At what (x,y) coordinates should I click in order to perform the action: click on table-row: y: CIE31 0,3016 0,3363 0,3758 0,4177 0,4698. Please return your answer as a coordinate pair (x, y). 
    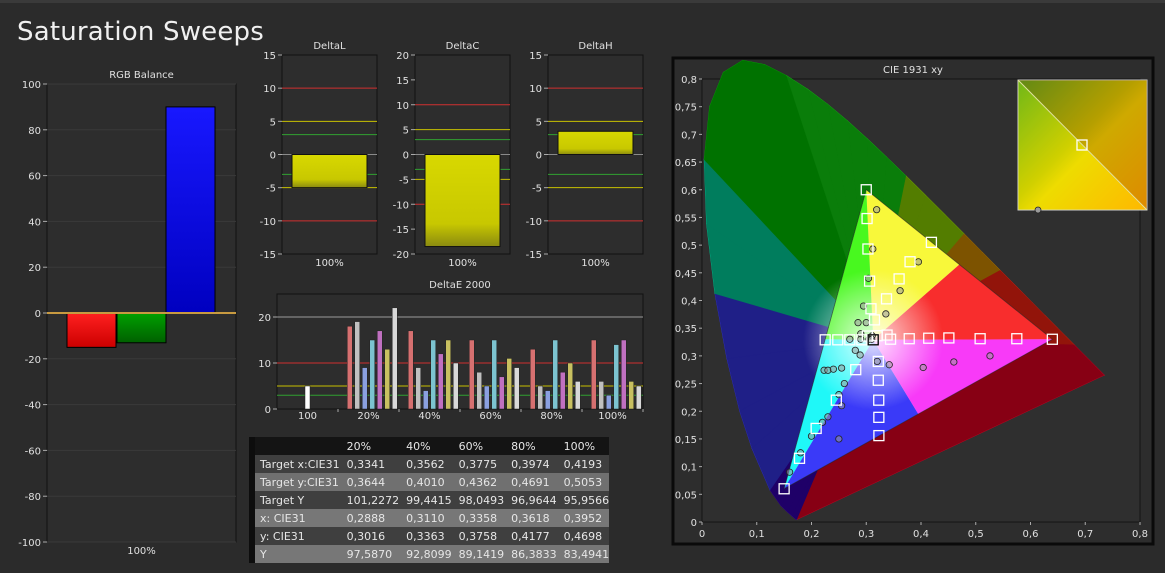
    Looking at the image, I should click on (429, 536).